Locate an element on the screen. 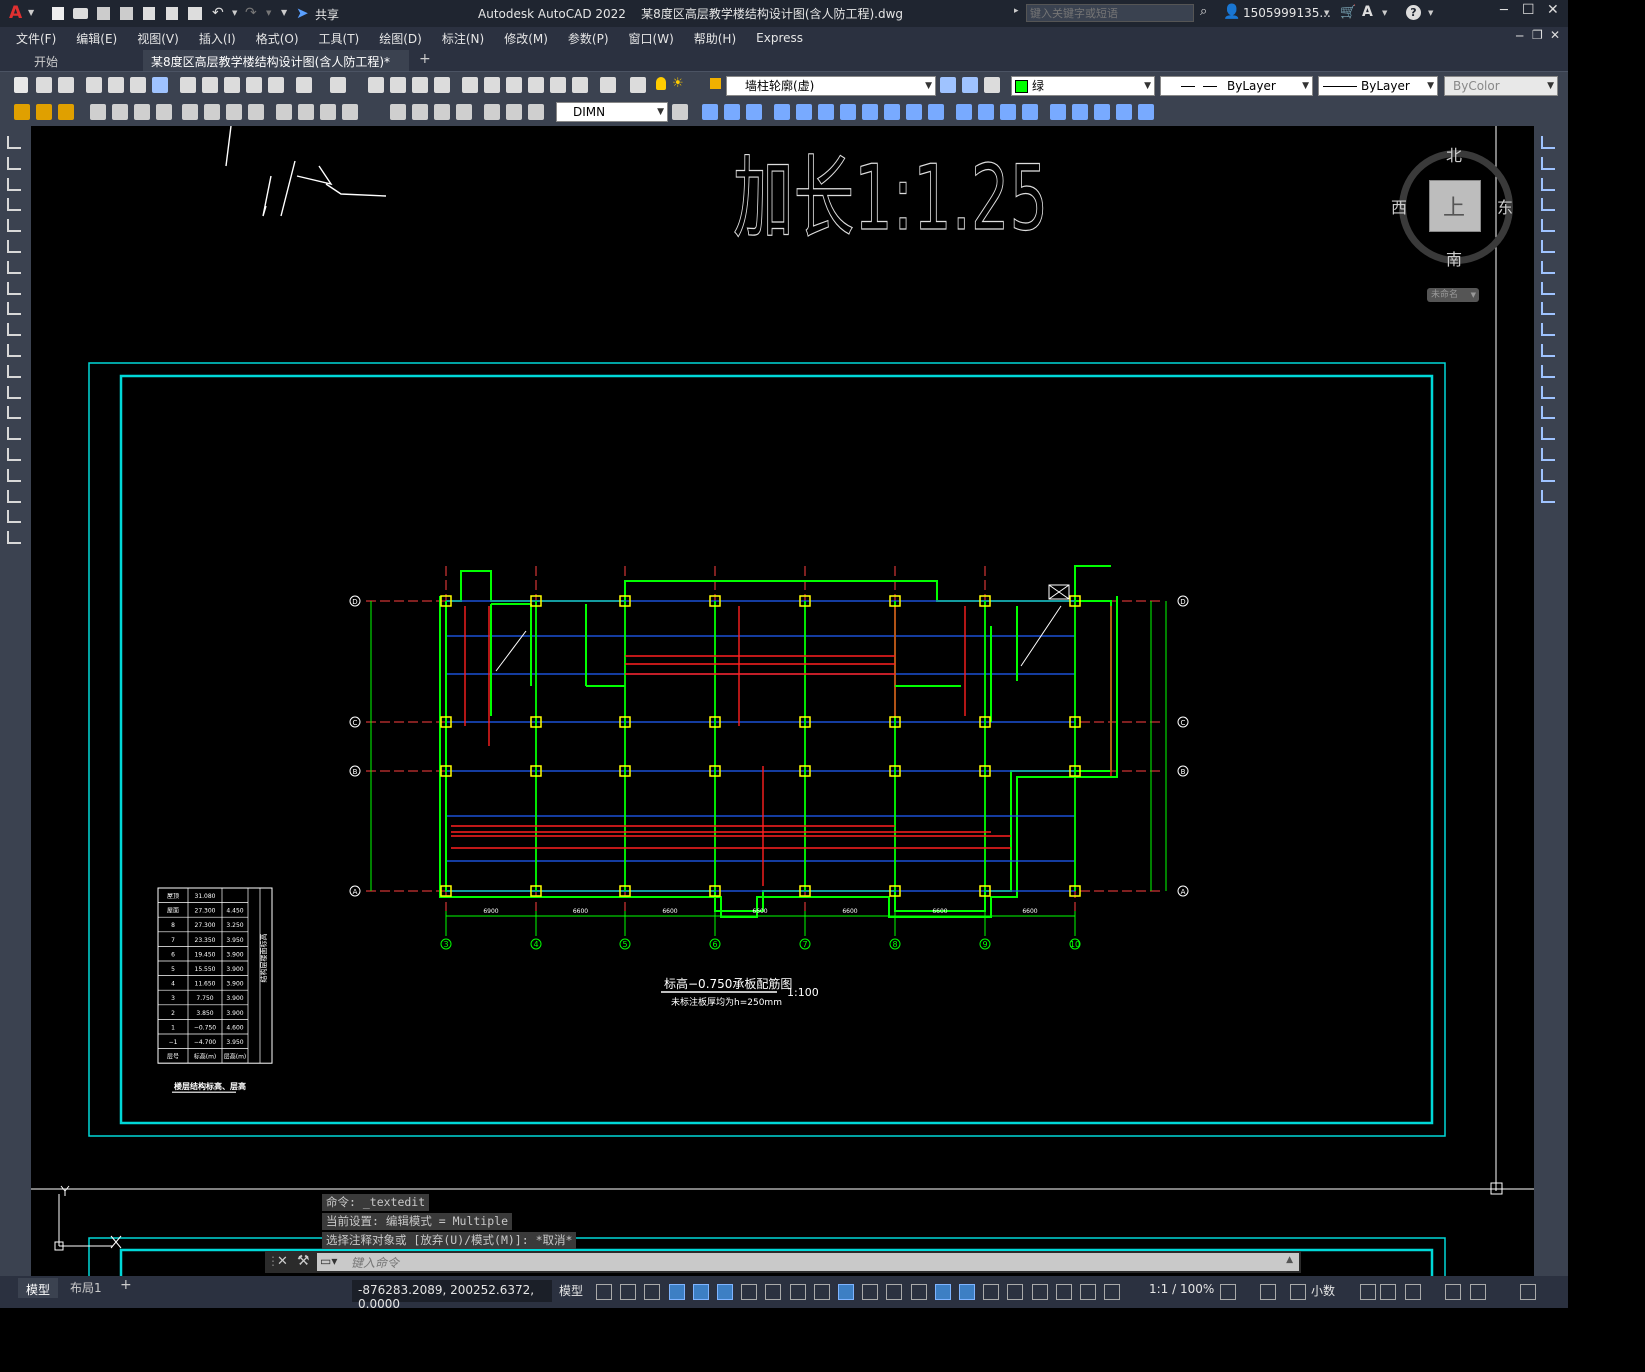  tool-palettes-icon is located at coordinates (514, 85).